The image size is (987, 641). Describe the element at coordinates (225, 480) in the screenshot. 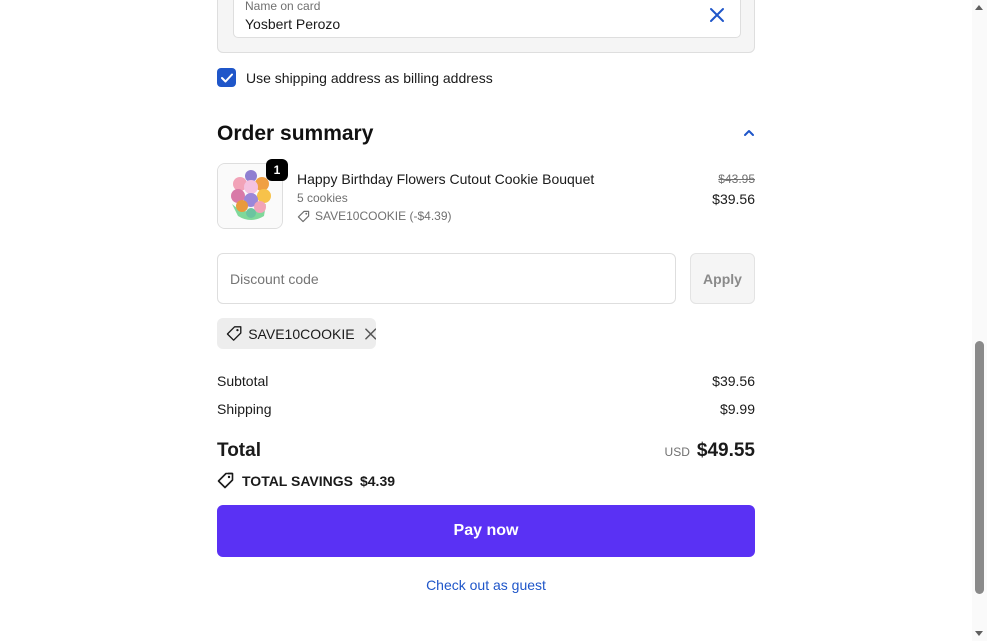

I see `savings-tag-icon` at that location.